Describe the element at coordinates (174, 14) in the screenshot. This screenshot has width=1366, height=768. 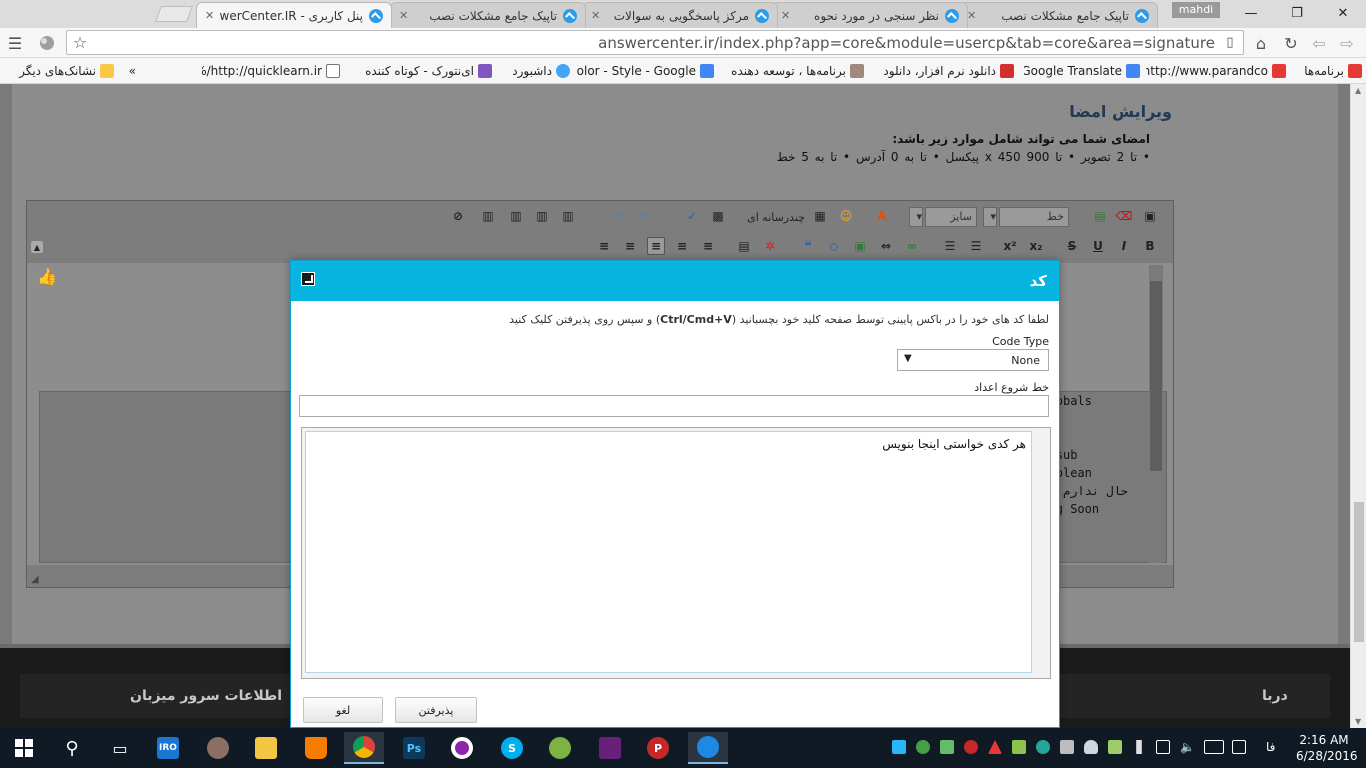
I see `new-tab-button` at that location.